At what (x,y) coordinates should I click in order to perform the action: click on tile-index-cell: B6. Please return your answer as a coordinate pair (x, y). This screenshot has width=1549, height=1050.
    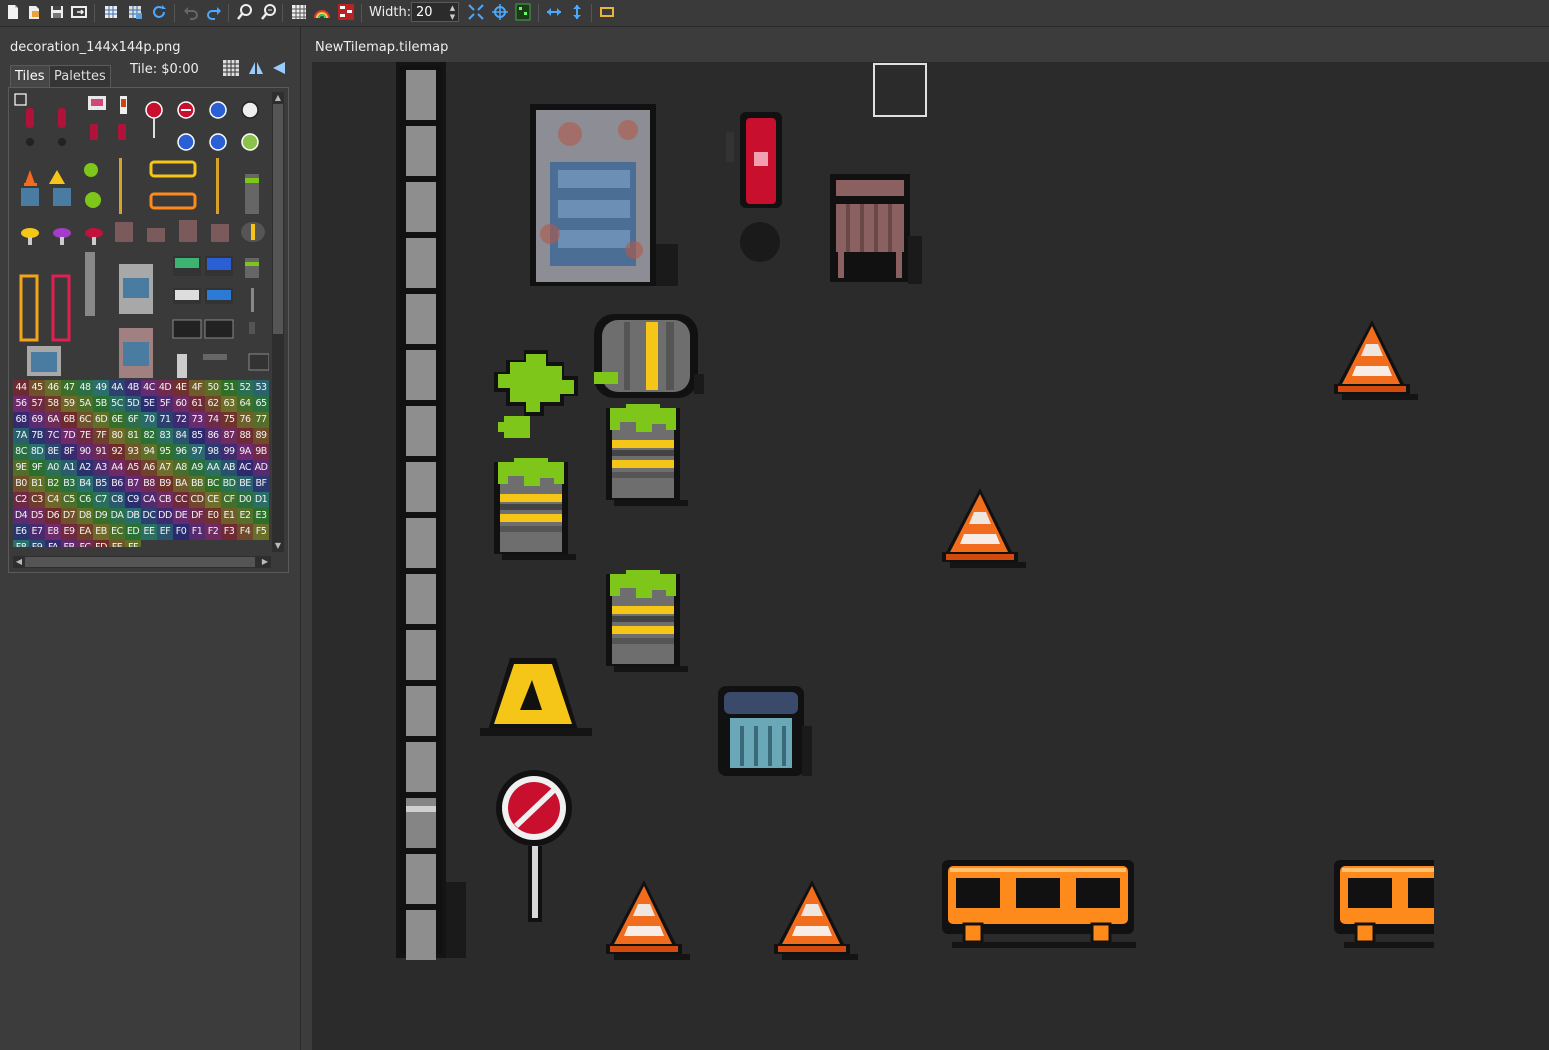
    Looking at the image, I should click on (117, 484).